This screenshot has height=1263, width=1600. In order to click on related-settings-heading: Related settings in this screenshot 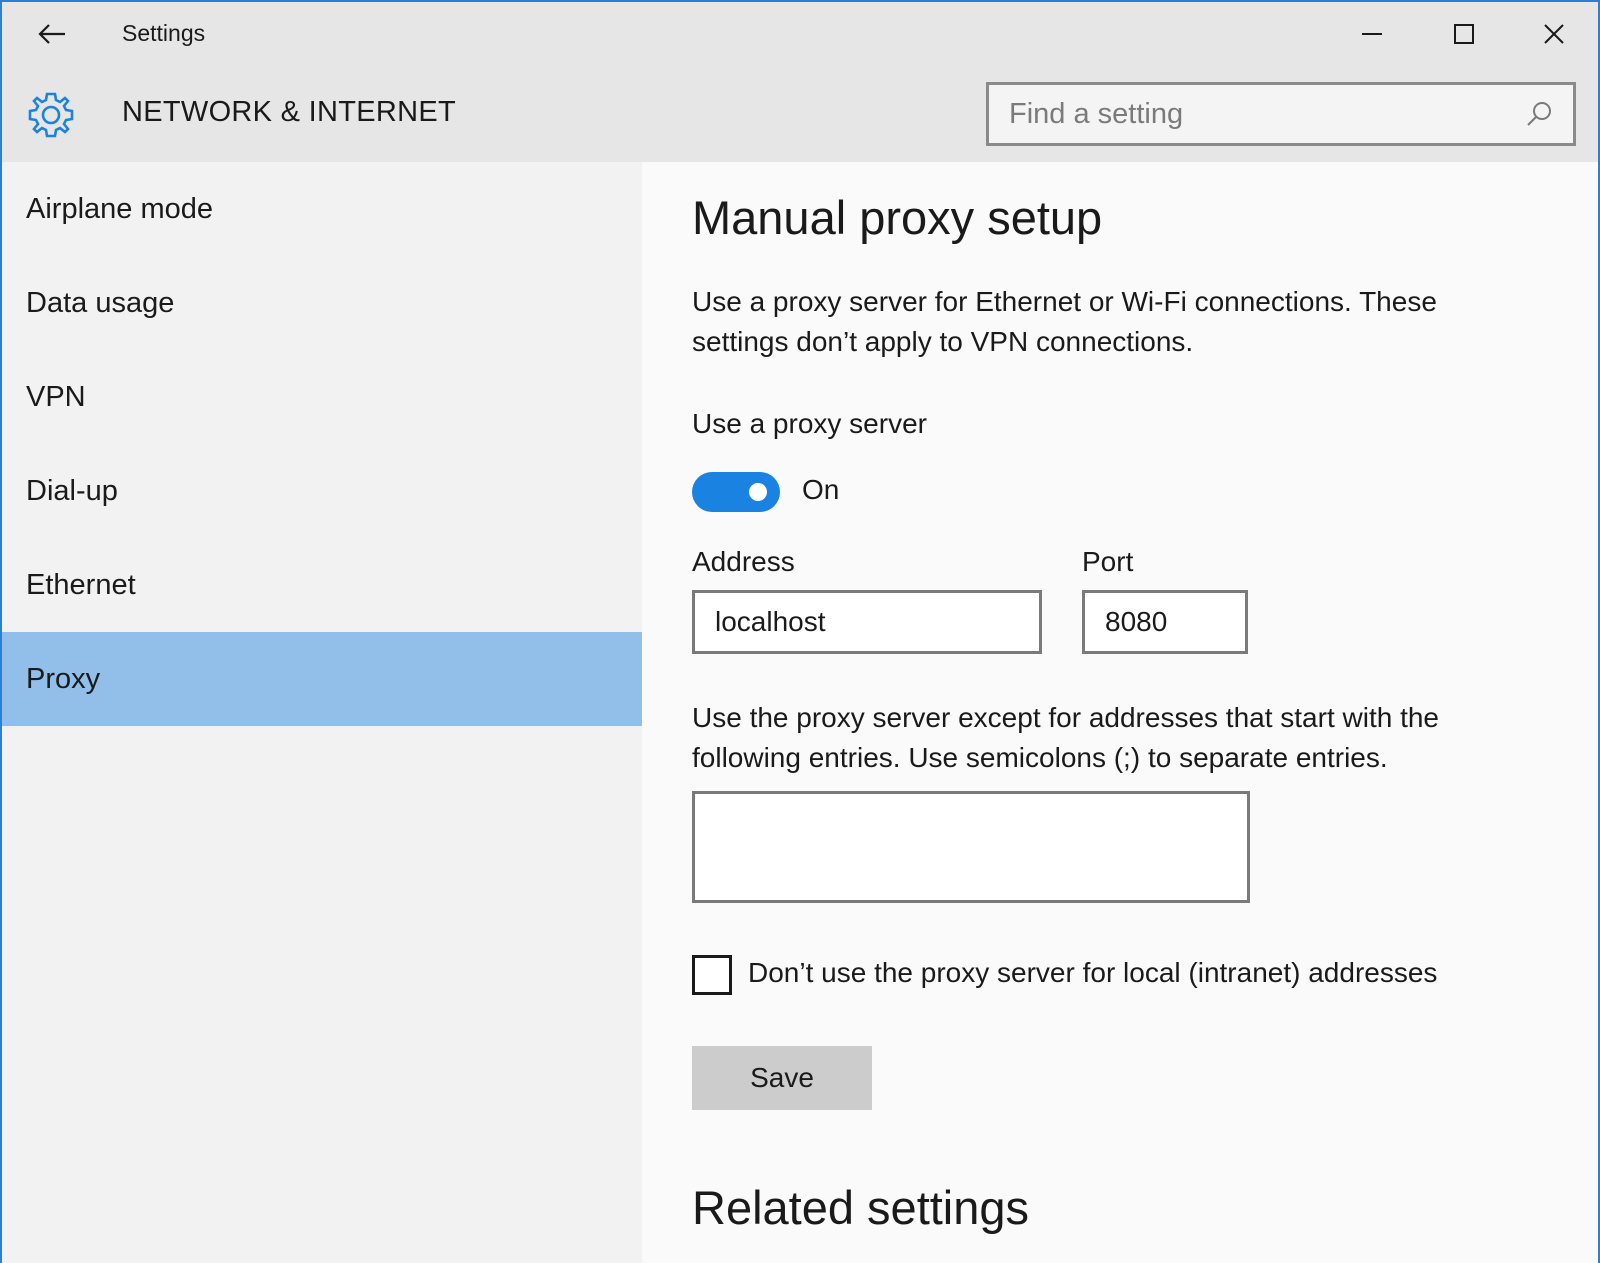, I will do `click(861, 1207)`.